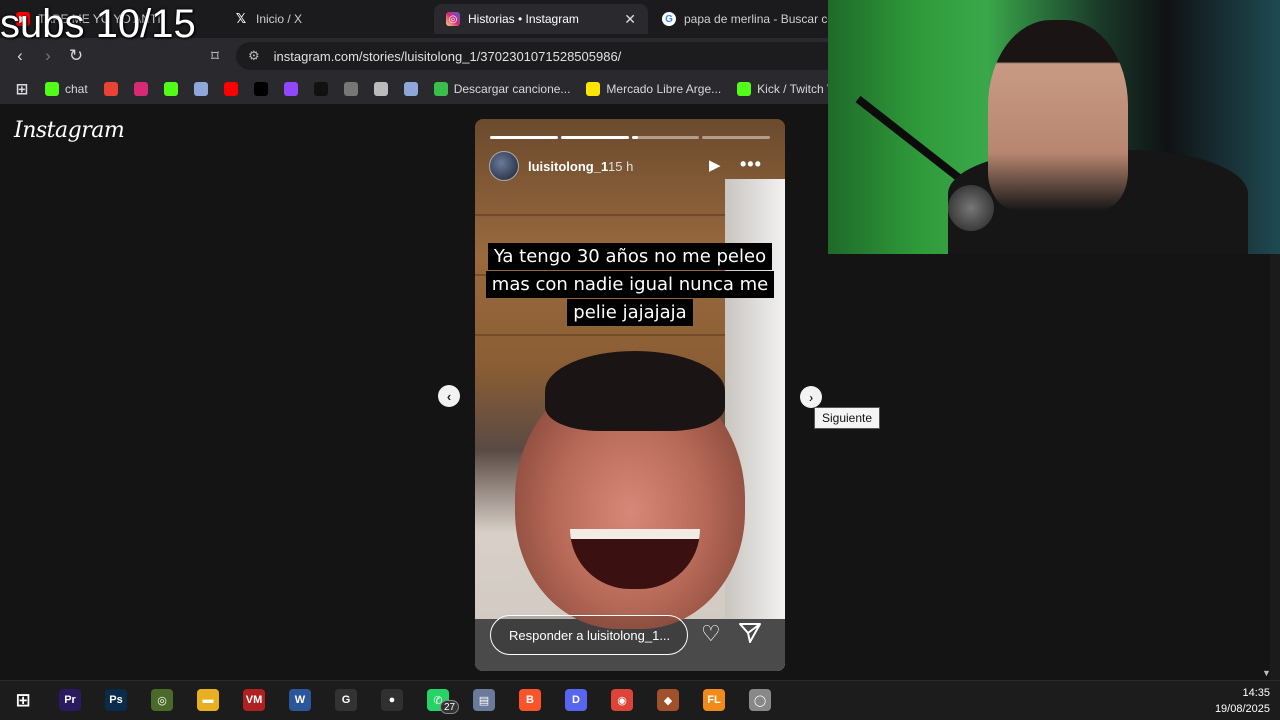  What do you see at coordinates (714, 700) in the screenshot?
I see `fl-studio-icon: FL` at bounding box center [714, 700].